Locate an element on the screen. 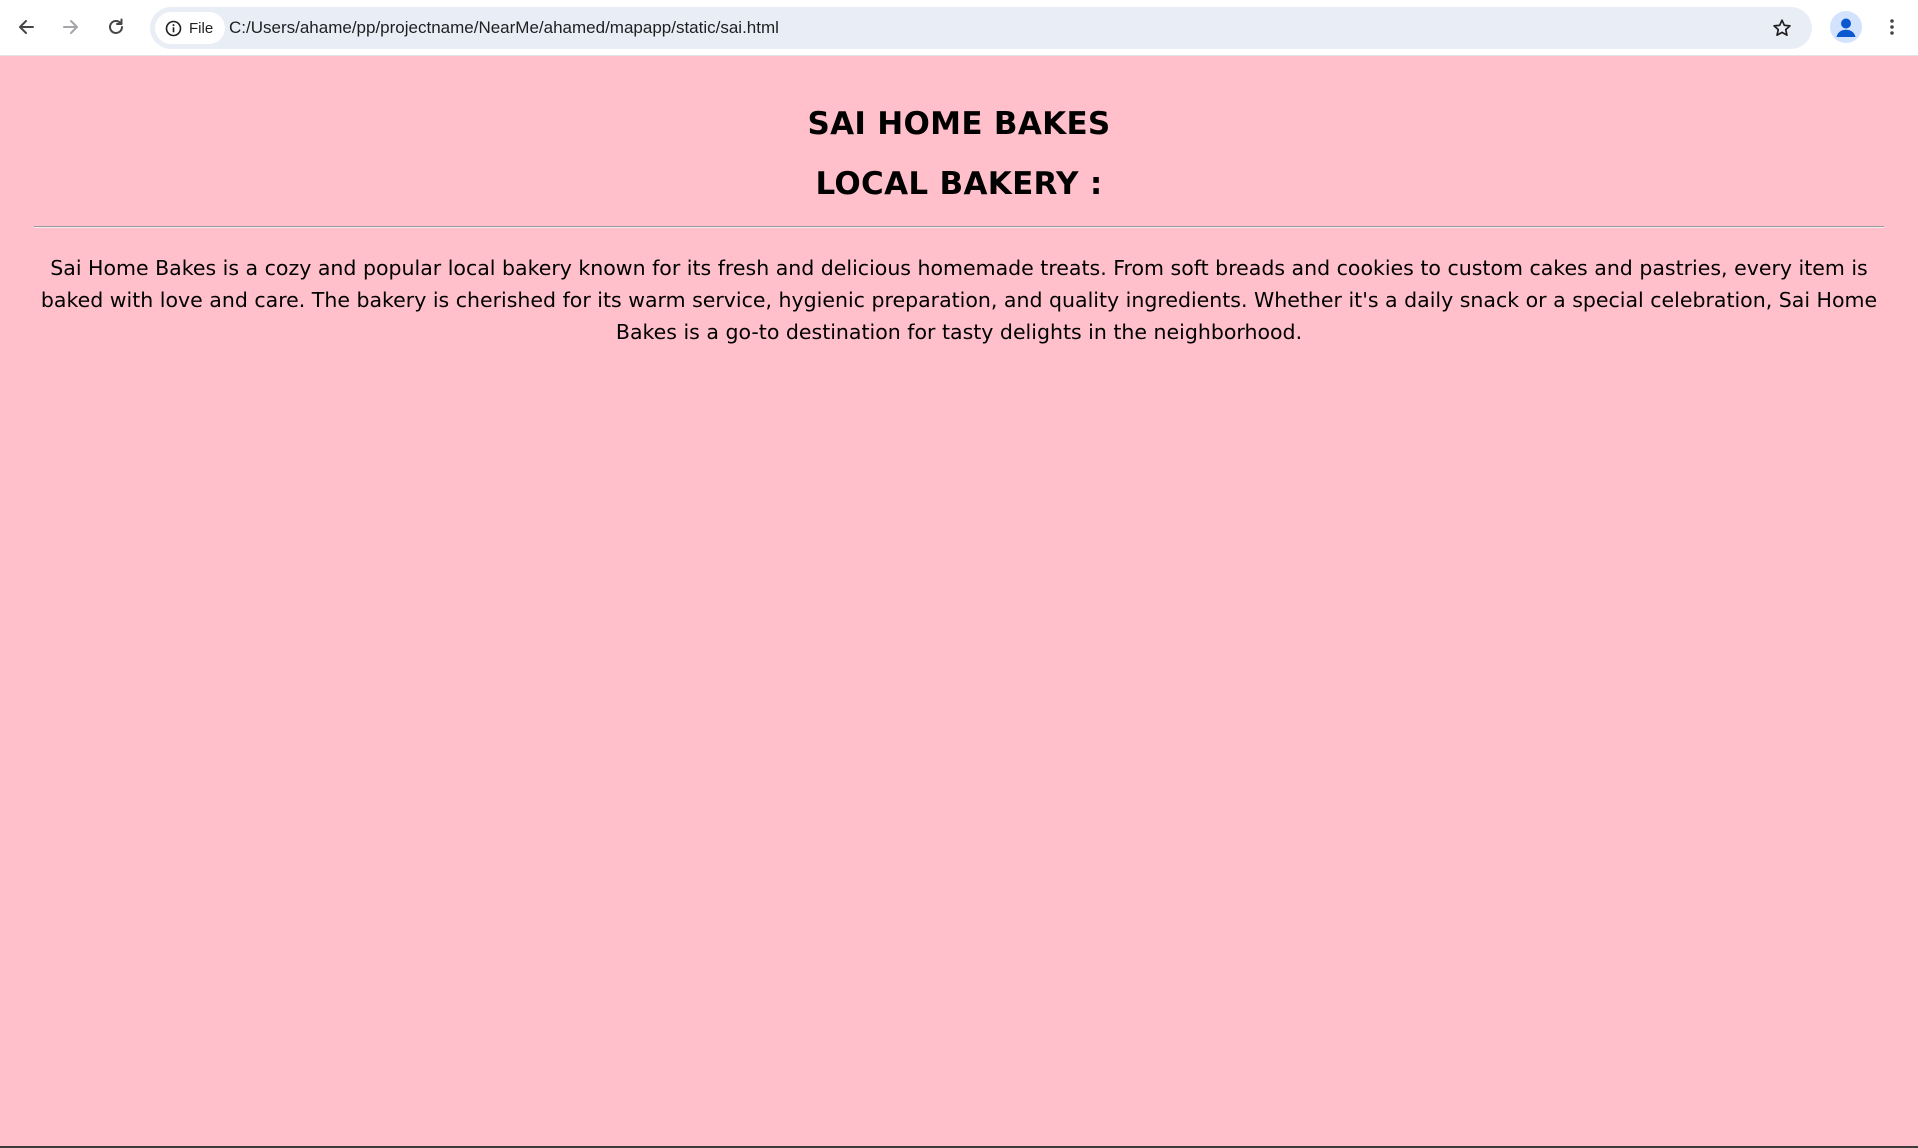 The width and height of the screenshot is (1918, 1148). divider is located at coordinates (959, 227).